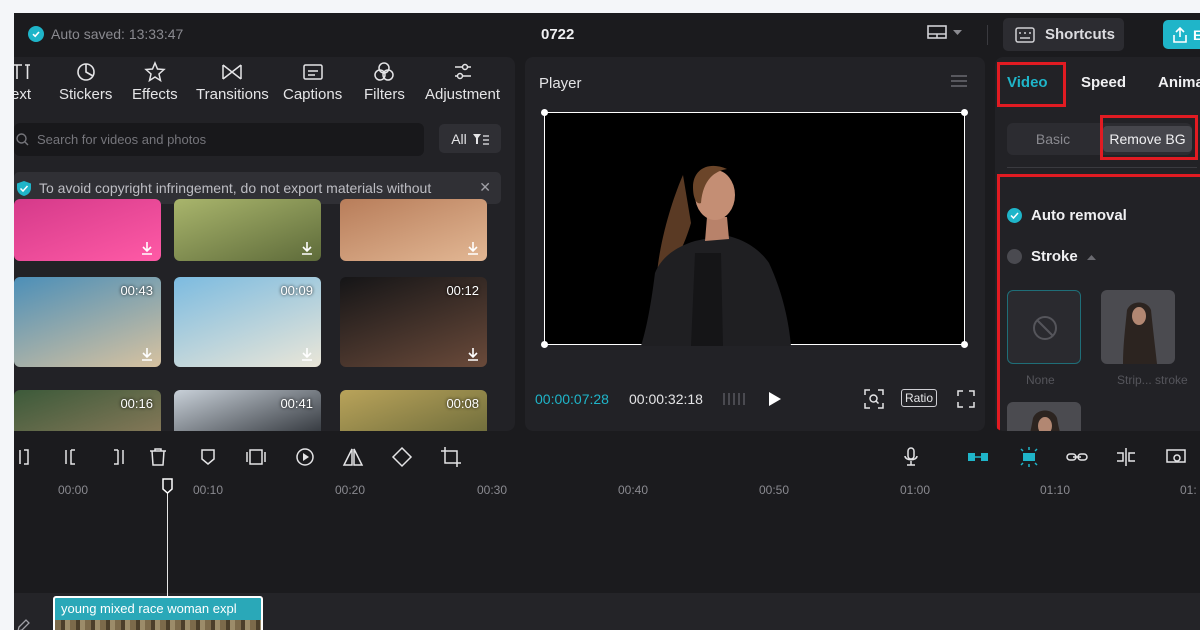 The image size is (1200, 630). Describe the element at coordinates (1044, 327) in the screenshot. I see `stroke-none-tile` at that location.